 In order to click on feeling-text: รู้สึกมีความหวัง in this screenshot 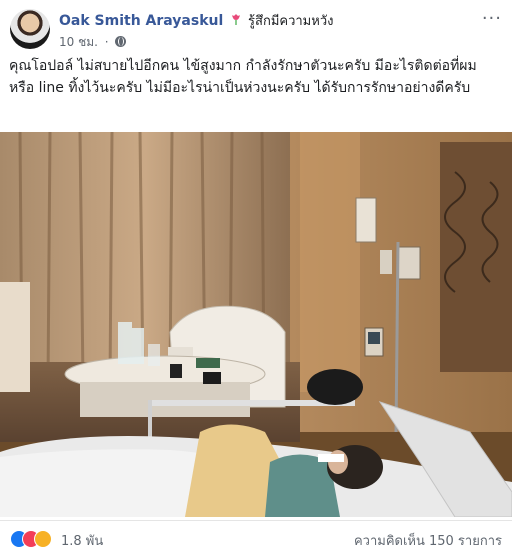, I will do `click(291, 21)`.